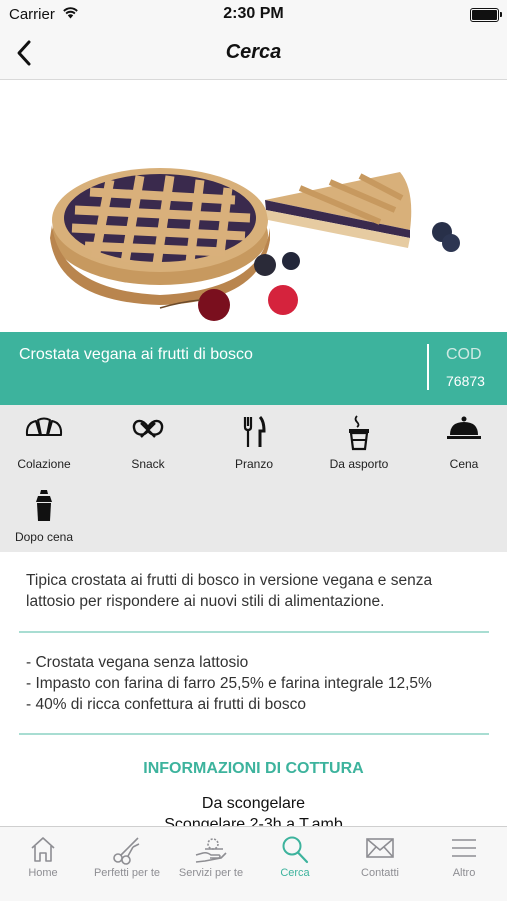 The height and width of the screenshot is (901, 507). What do you see at coordinates (464, 848) in the screenshot?
I see `menu-icon` at bounding box center [464, 848].